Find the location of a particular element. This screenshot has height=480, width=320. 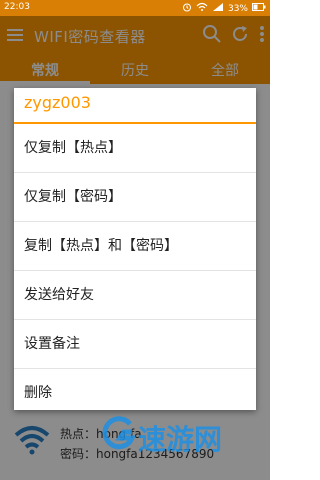

dialog-title: zygz003 is located at coordinates (135, 106).